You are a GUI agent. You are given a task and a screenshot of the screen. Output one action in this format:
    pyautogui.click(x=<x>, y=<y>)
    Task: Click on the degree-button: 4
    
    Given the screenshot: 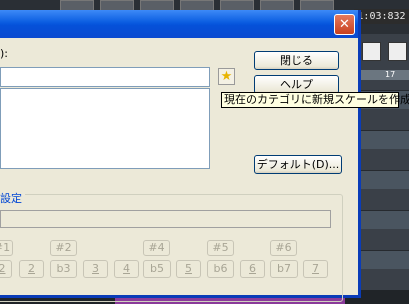 What is the action you would take?
    pyautogui.click(x=126, y=269)
    